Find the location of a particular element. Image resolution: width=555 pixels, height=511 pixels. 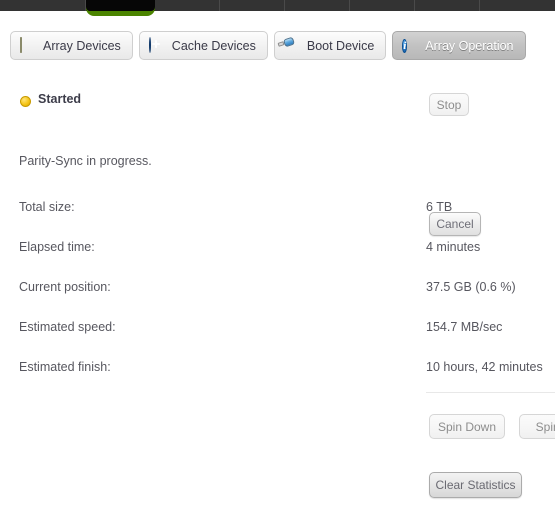

nav-active-segment-fill is located at coordinates (120, 5).